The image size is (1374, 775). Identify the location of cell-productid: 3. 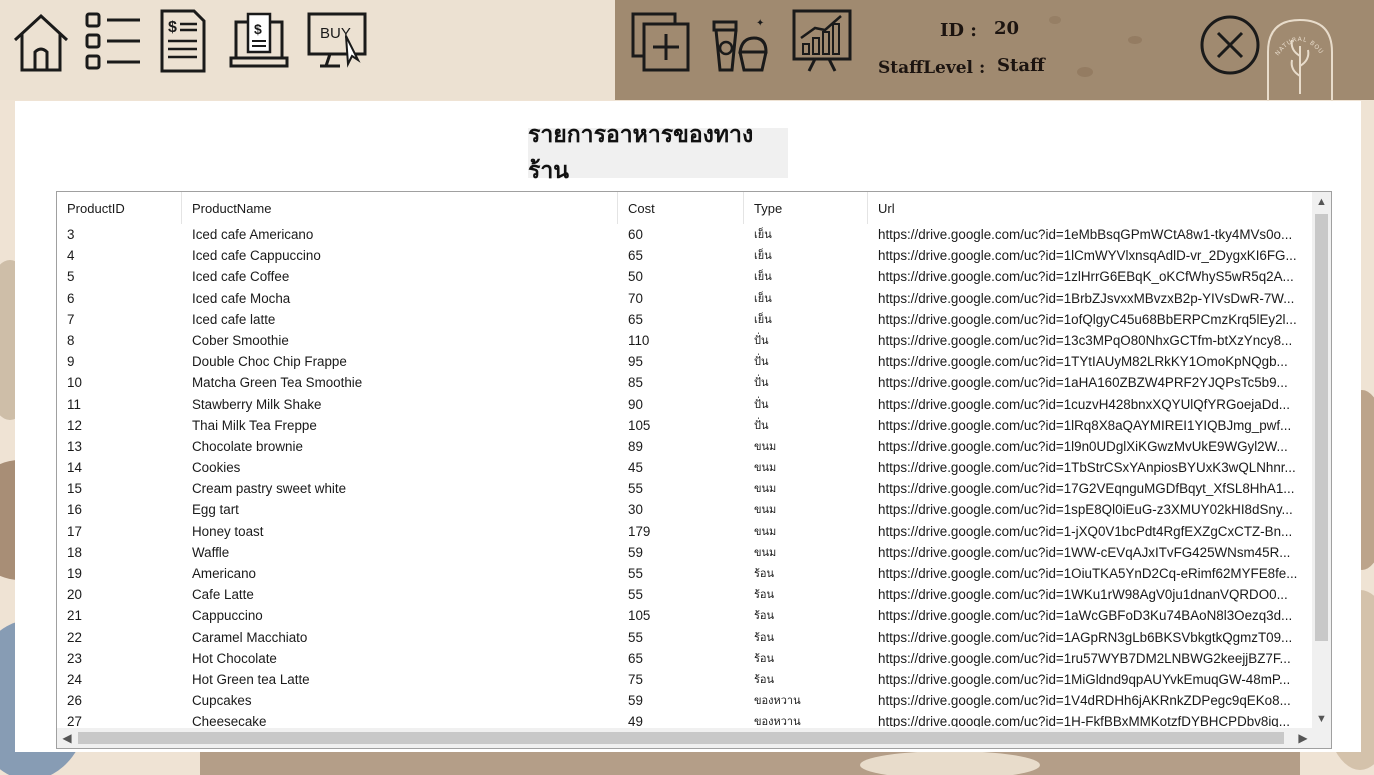
(119, 234).